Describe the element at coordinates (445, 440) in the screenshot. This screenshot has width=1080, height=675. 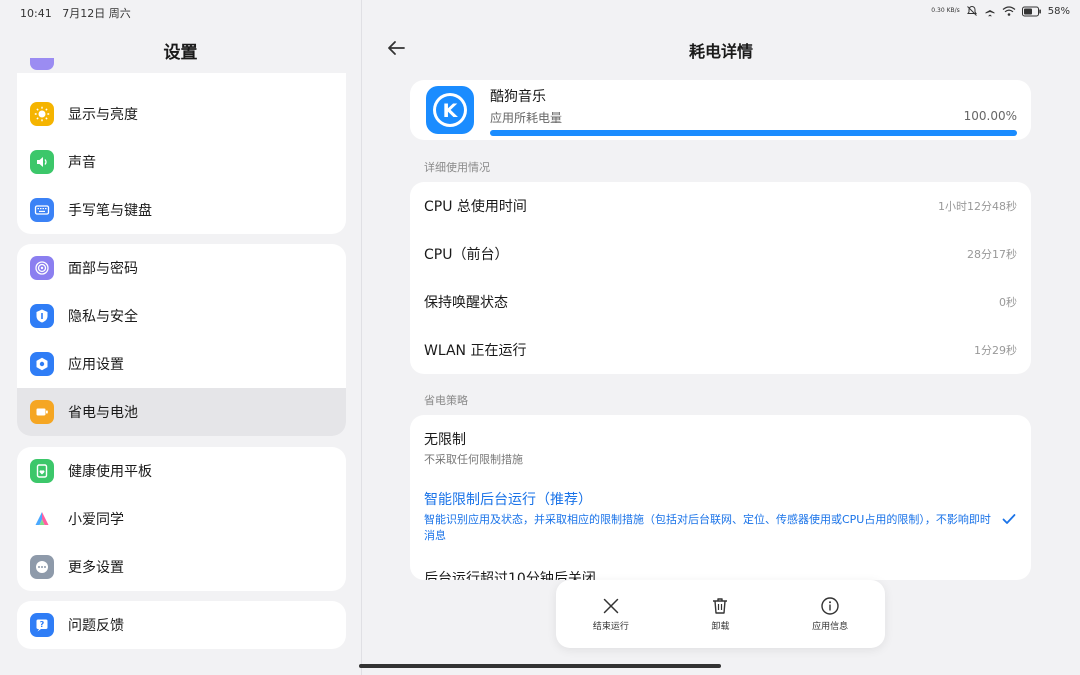
I see `policy-title: 无限制` at that location.